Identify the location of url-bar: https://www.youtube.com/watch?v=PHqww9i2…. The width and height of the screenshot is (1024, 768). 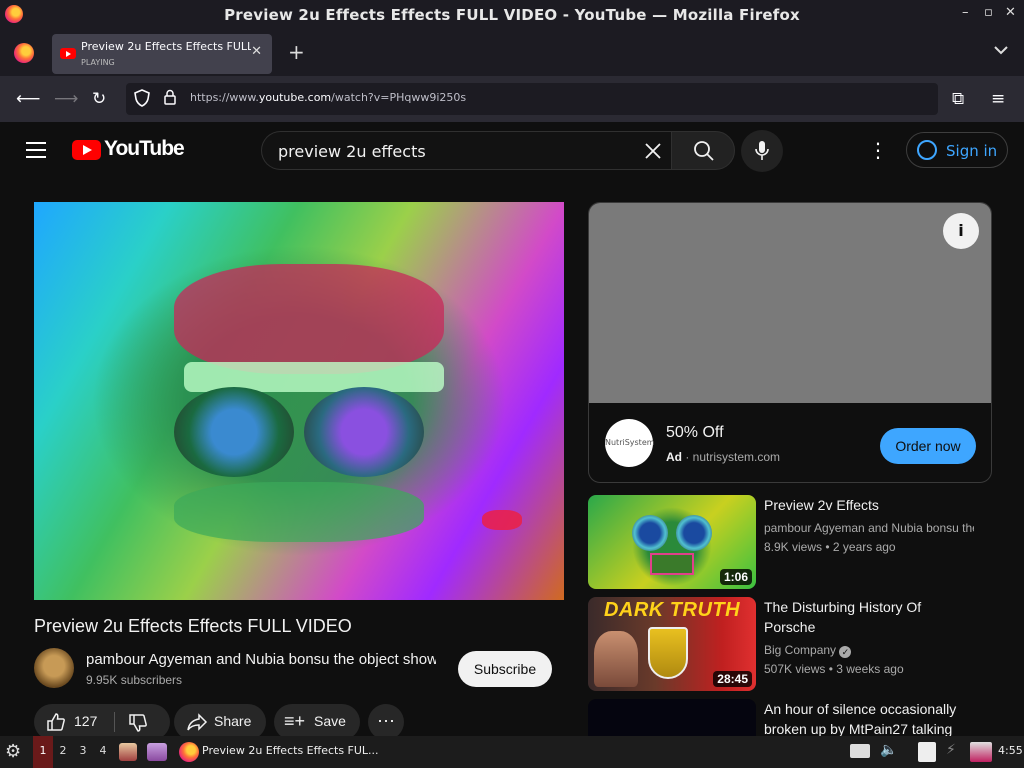
(532, 99).